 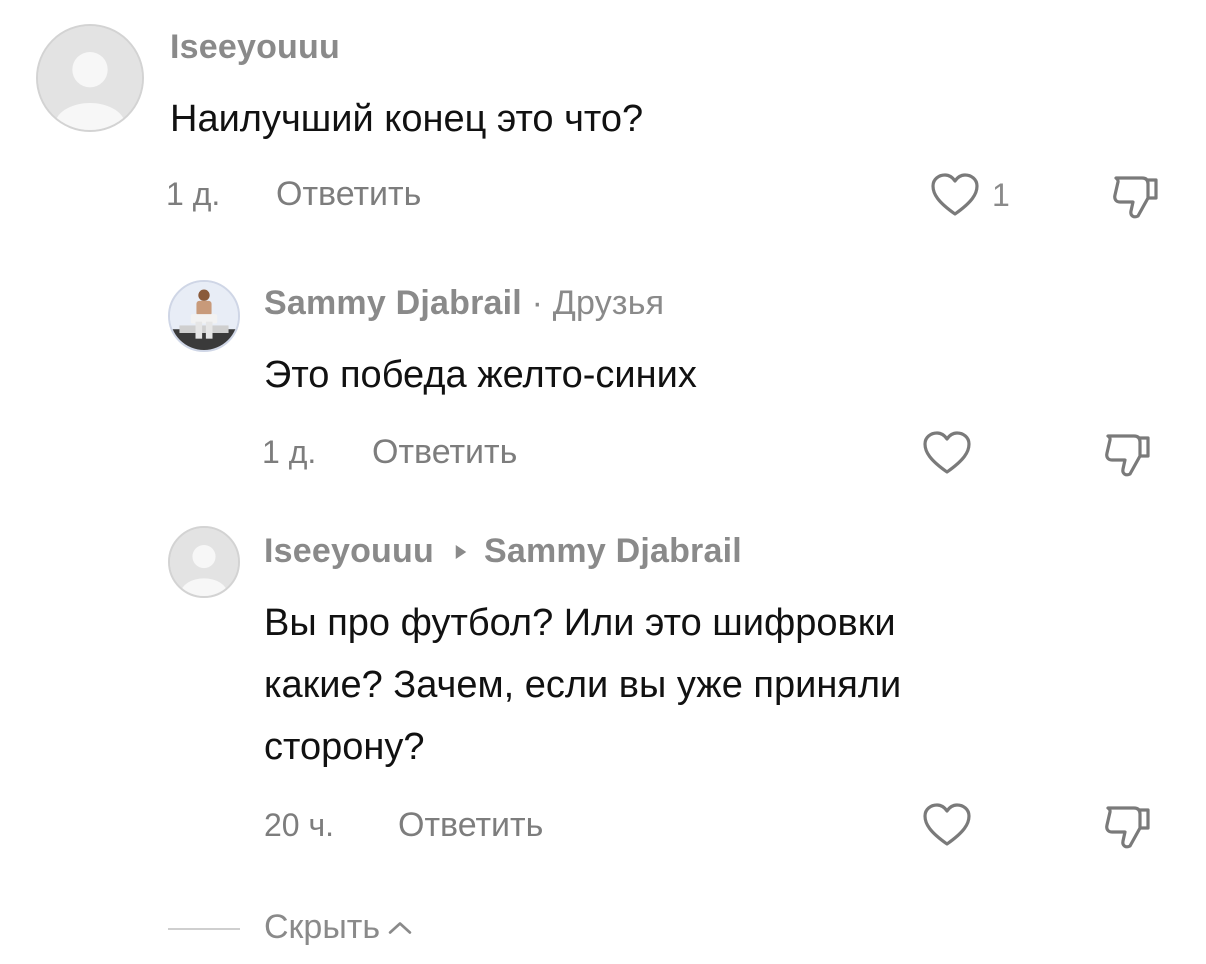 What do you see at coordinates (480, 375) in the screenshot?
I see `comment-text: Это победа желто-синих` at bounding box center [480, 375].